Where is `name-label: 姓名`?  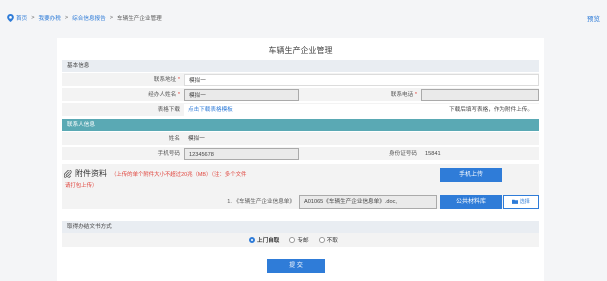
name-label: 姓名 is located at coordinates (174, 139).